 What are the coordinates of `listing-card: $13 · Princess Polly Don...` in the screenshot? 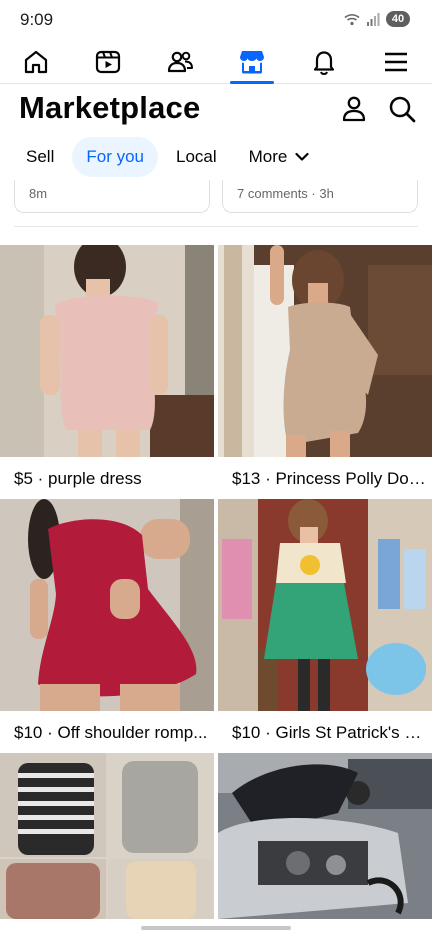 It's located at (325, 372).